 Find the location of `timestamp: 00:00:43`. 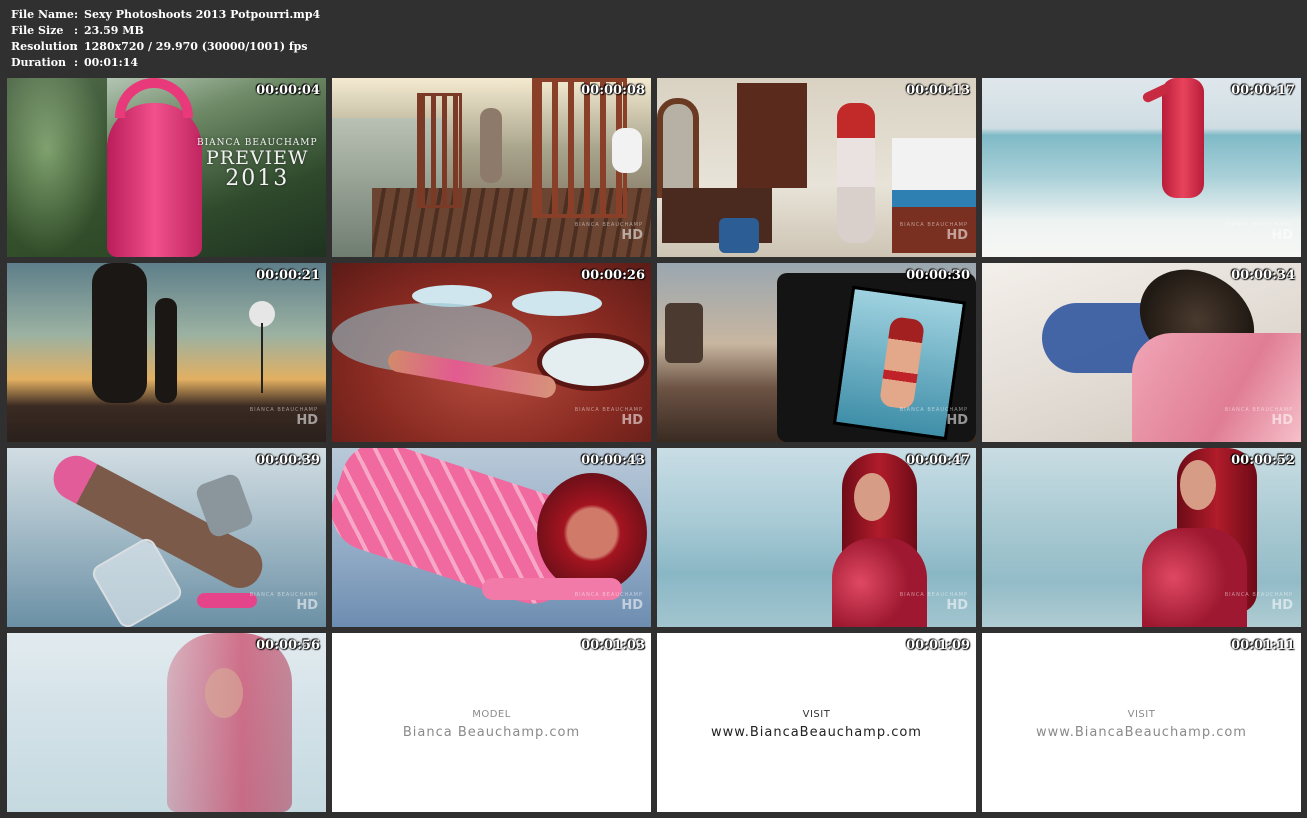

timestamp: 00:00:43 is located at coordinates (613, 460).